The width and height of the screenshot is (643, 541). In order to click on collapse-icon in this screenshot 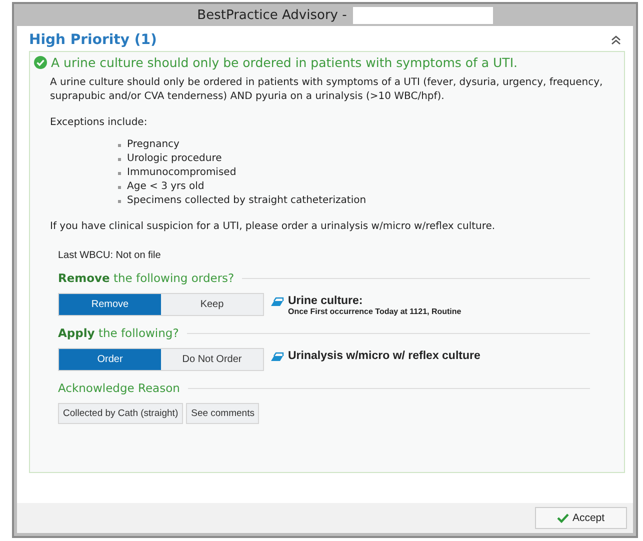, I will do `click(616, 40)`.